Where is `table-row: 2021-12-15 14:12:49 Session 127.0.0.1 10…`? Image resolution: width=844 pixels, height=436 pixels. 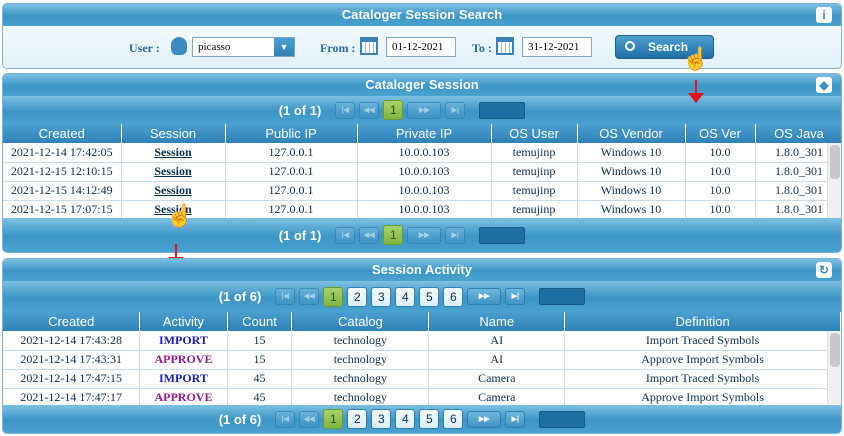
table-row: 2021-12-15 14:12:49 Session 127.0.0.1 10… is located at coordinates (422, 191).